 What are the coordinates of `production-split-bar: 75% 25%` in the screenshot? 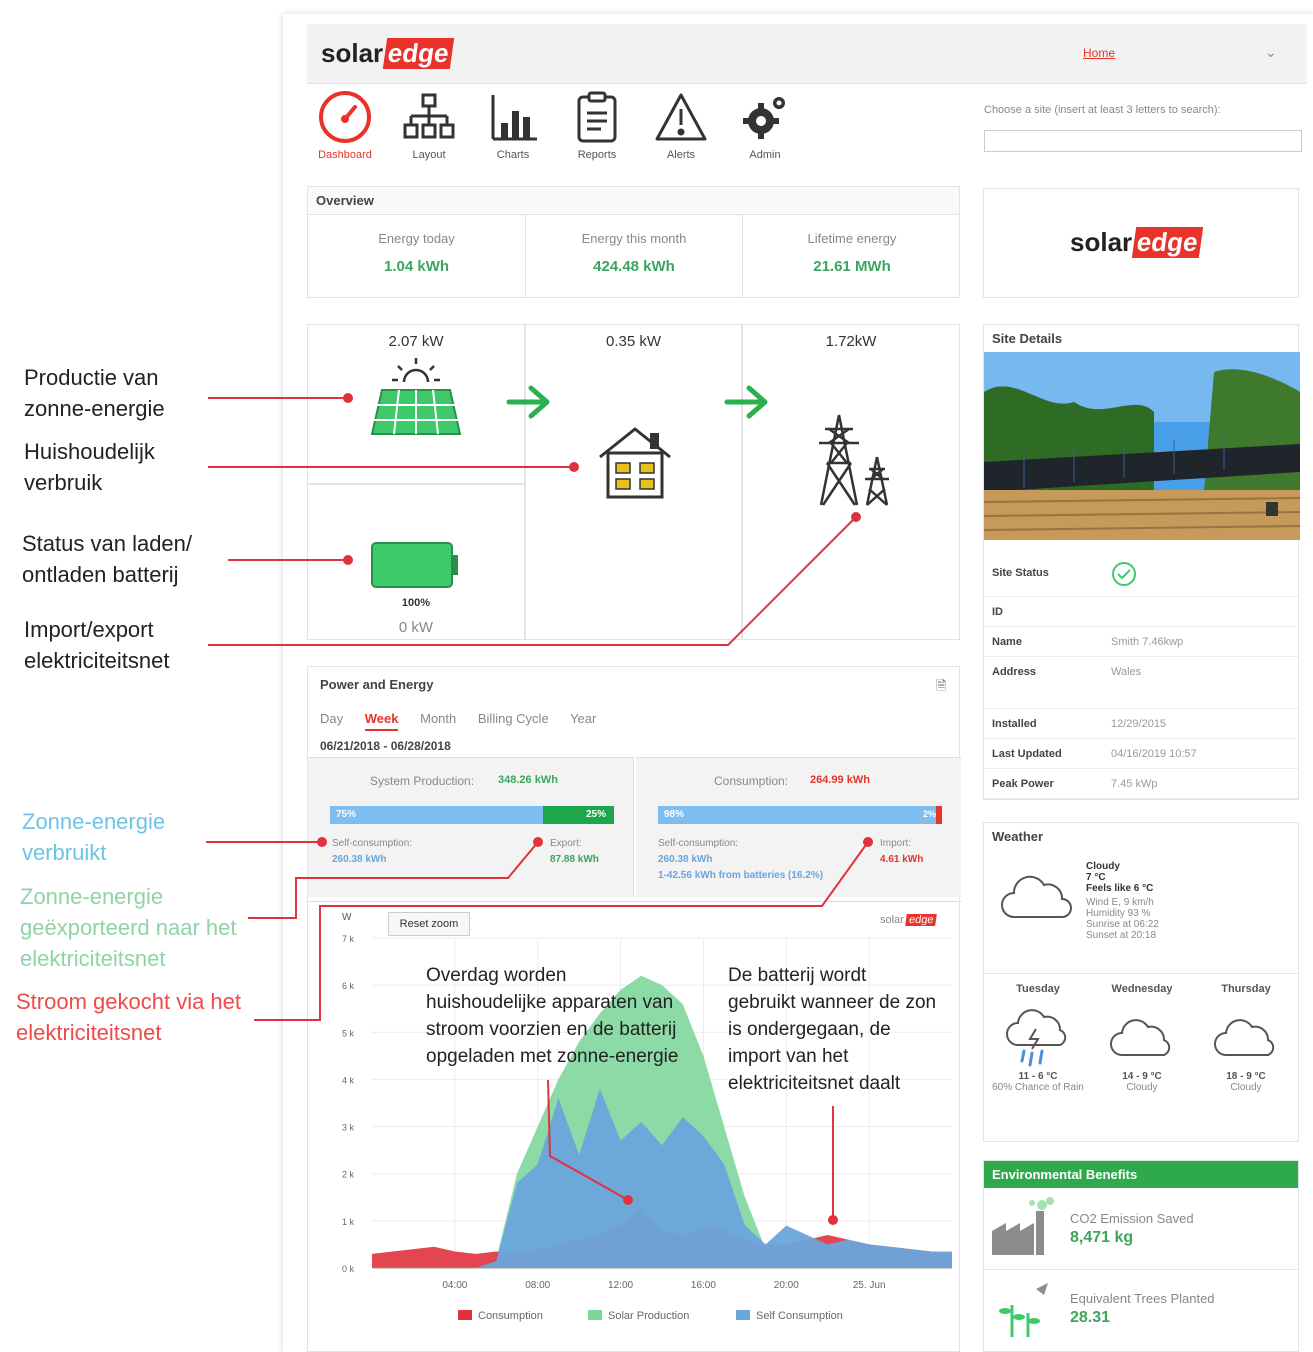 It's located at (472, 815).